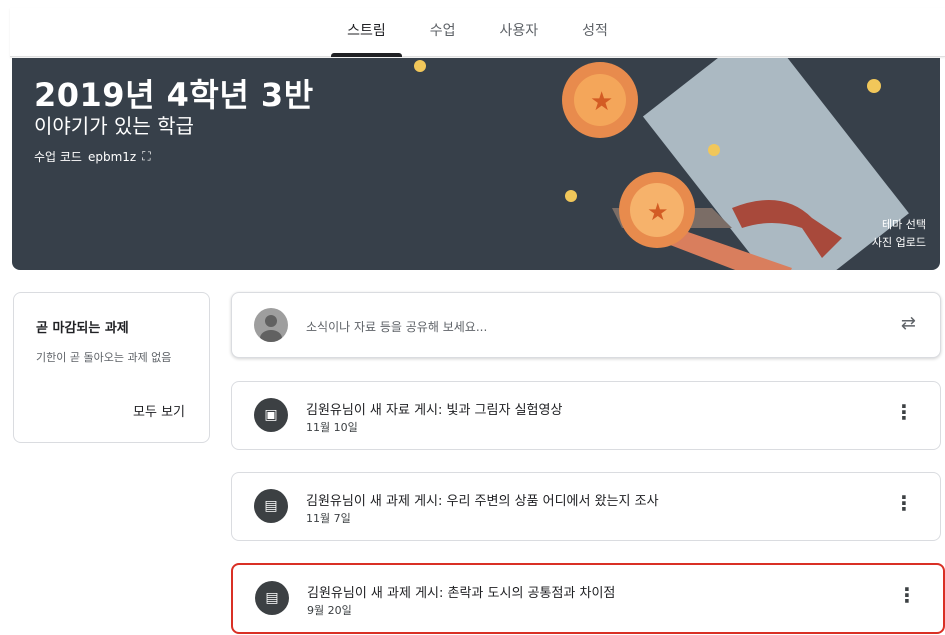  Describe the element at coordinates (595, 32) in the screenshot. I see `tab-grades: 성적` at that location.